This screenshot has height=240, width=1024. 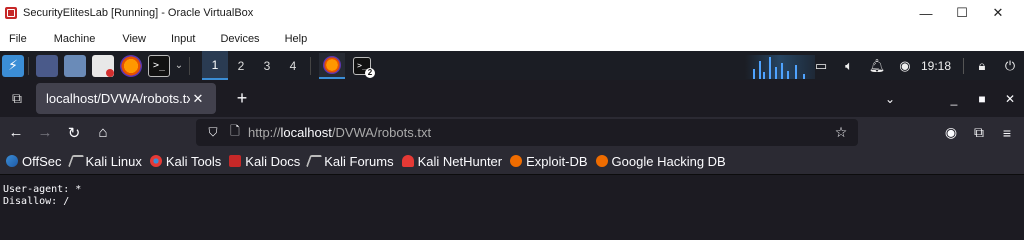 What do you see at coordinates (264, 132) in the screenshot?
I see `url-scheme: http://` at bounding box center [264, 132].